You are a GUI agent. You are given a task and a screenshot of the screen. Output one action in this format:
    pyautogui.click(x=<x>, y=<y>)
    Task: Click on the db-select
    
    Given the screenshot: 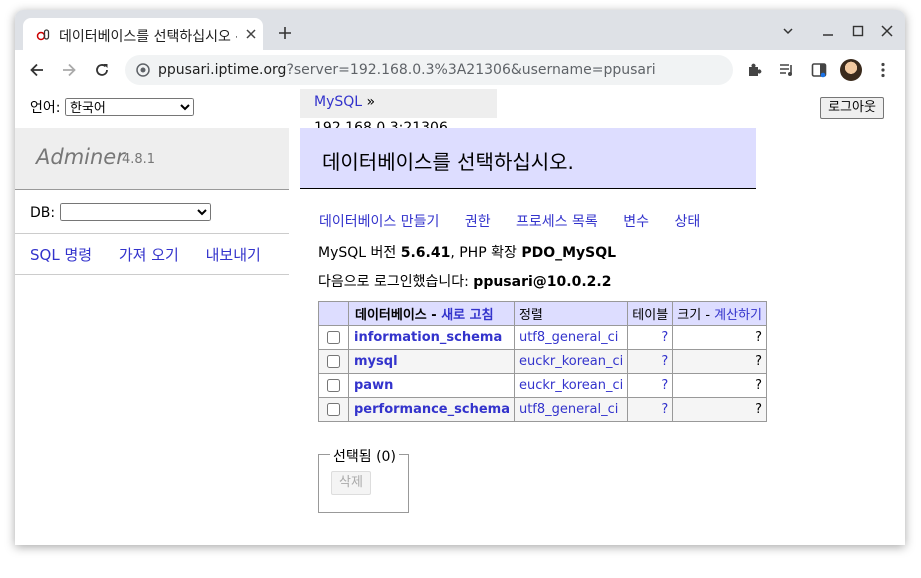 What is the action you would take?
    pyautogui.click(x=135, y=212)
    